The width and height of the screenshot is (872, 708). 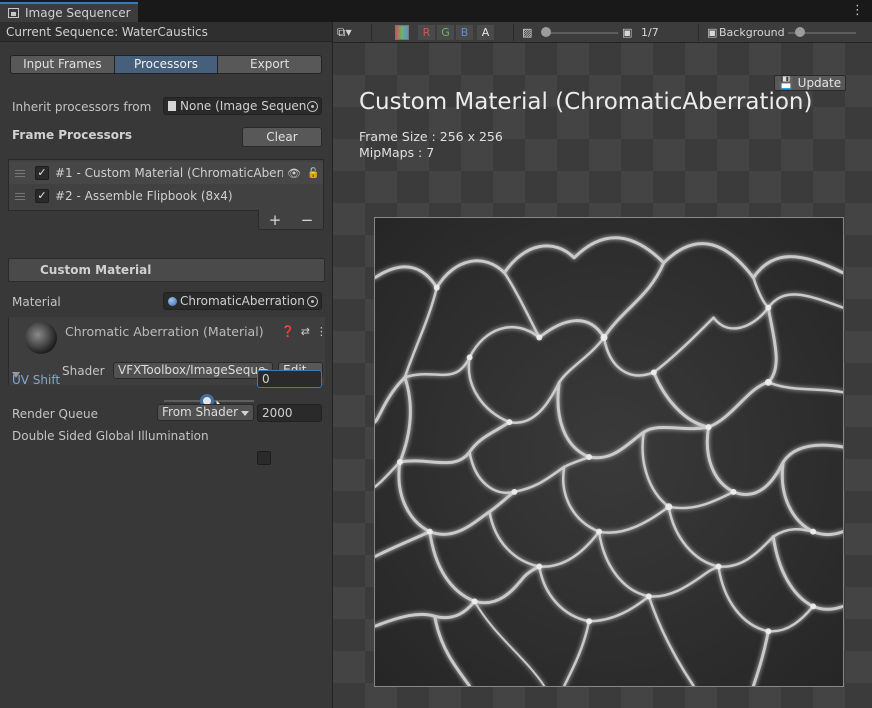 I want to click on lock-icon: 🔓, so click(x=313, y=173).